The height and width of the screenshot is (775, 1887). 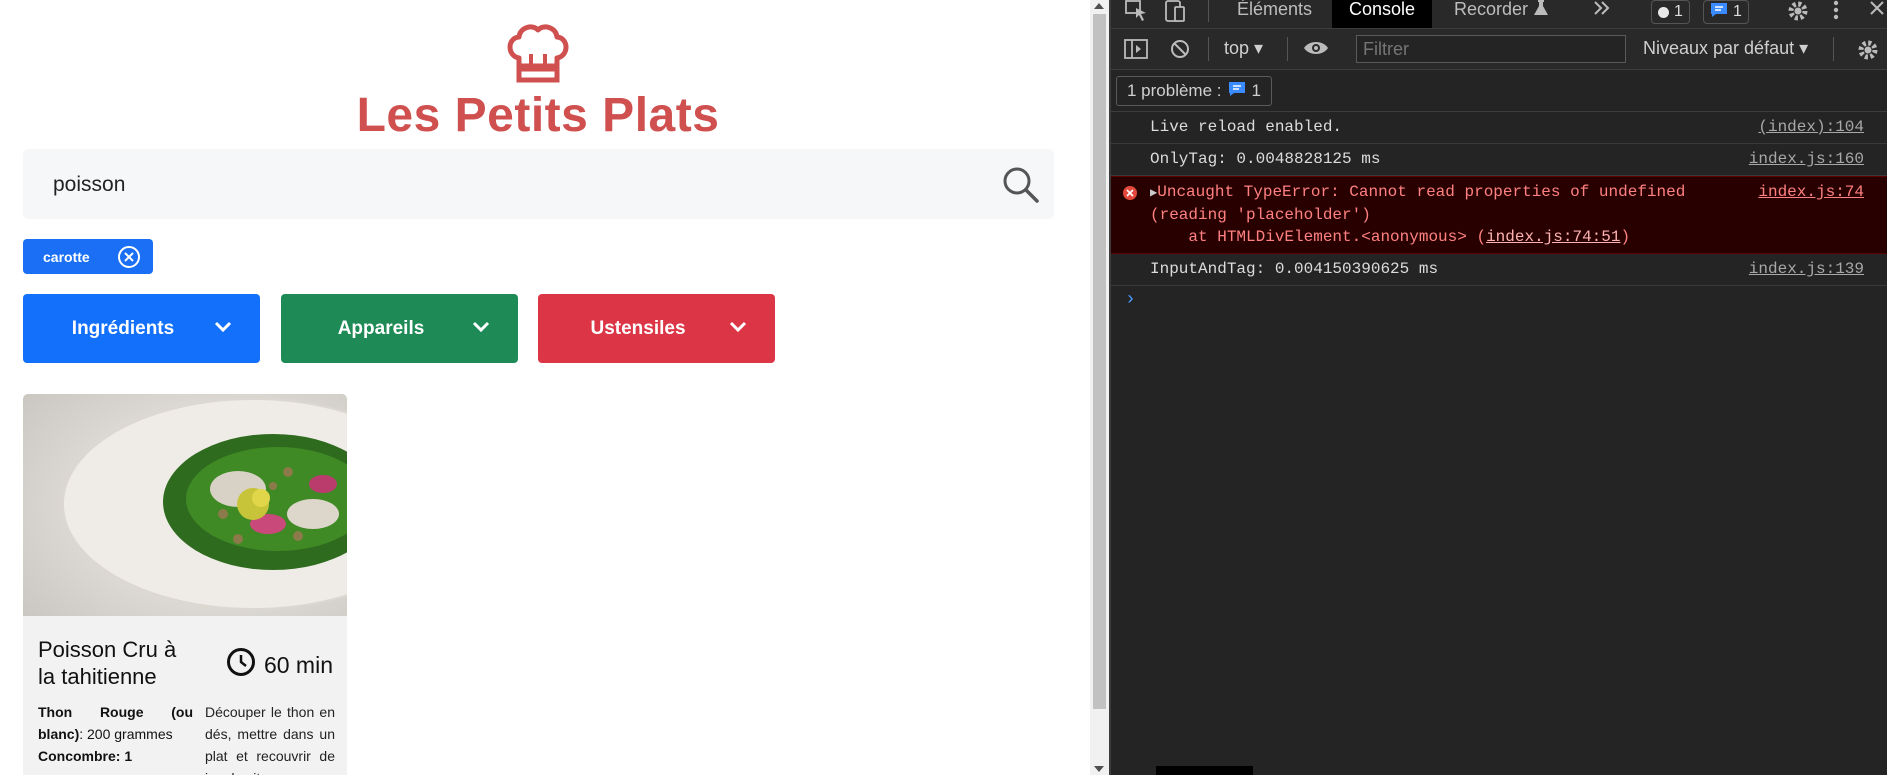 I want to click on issues-badge: 1, so click(x=1670, y=12).